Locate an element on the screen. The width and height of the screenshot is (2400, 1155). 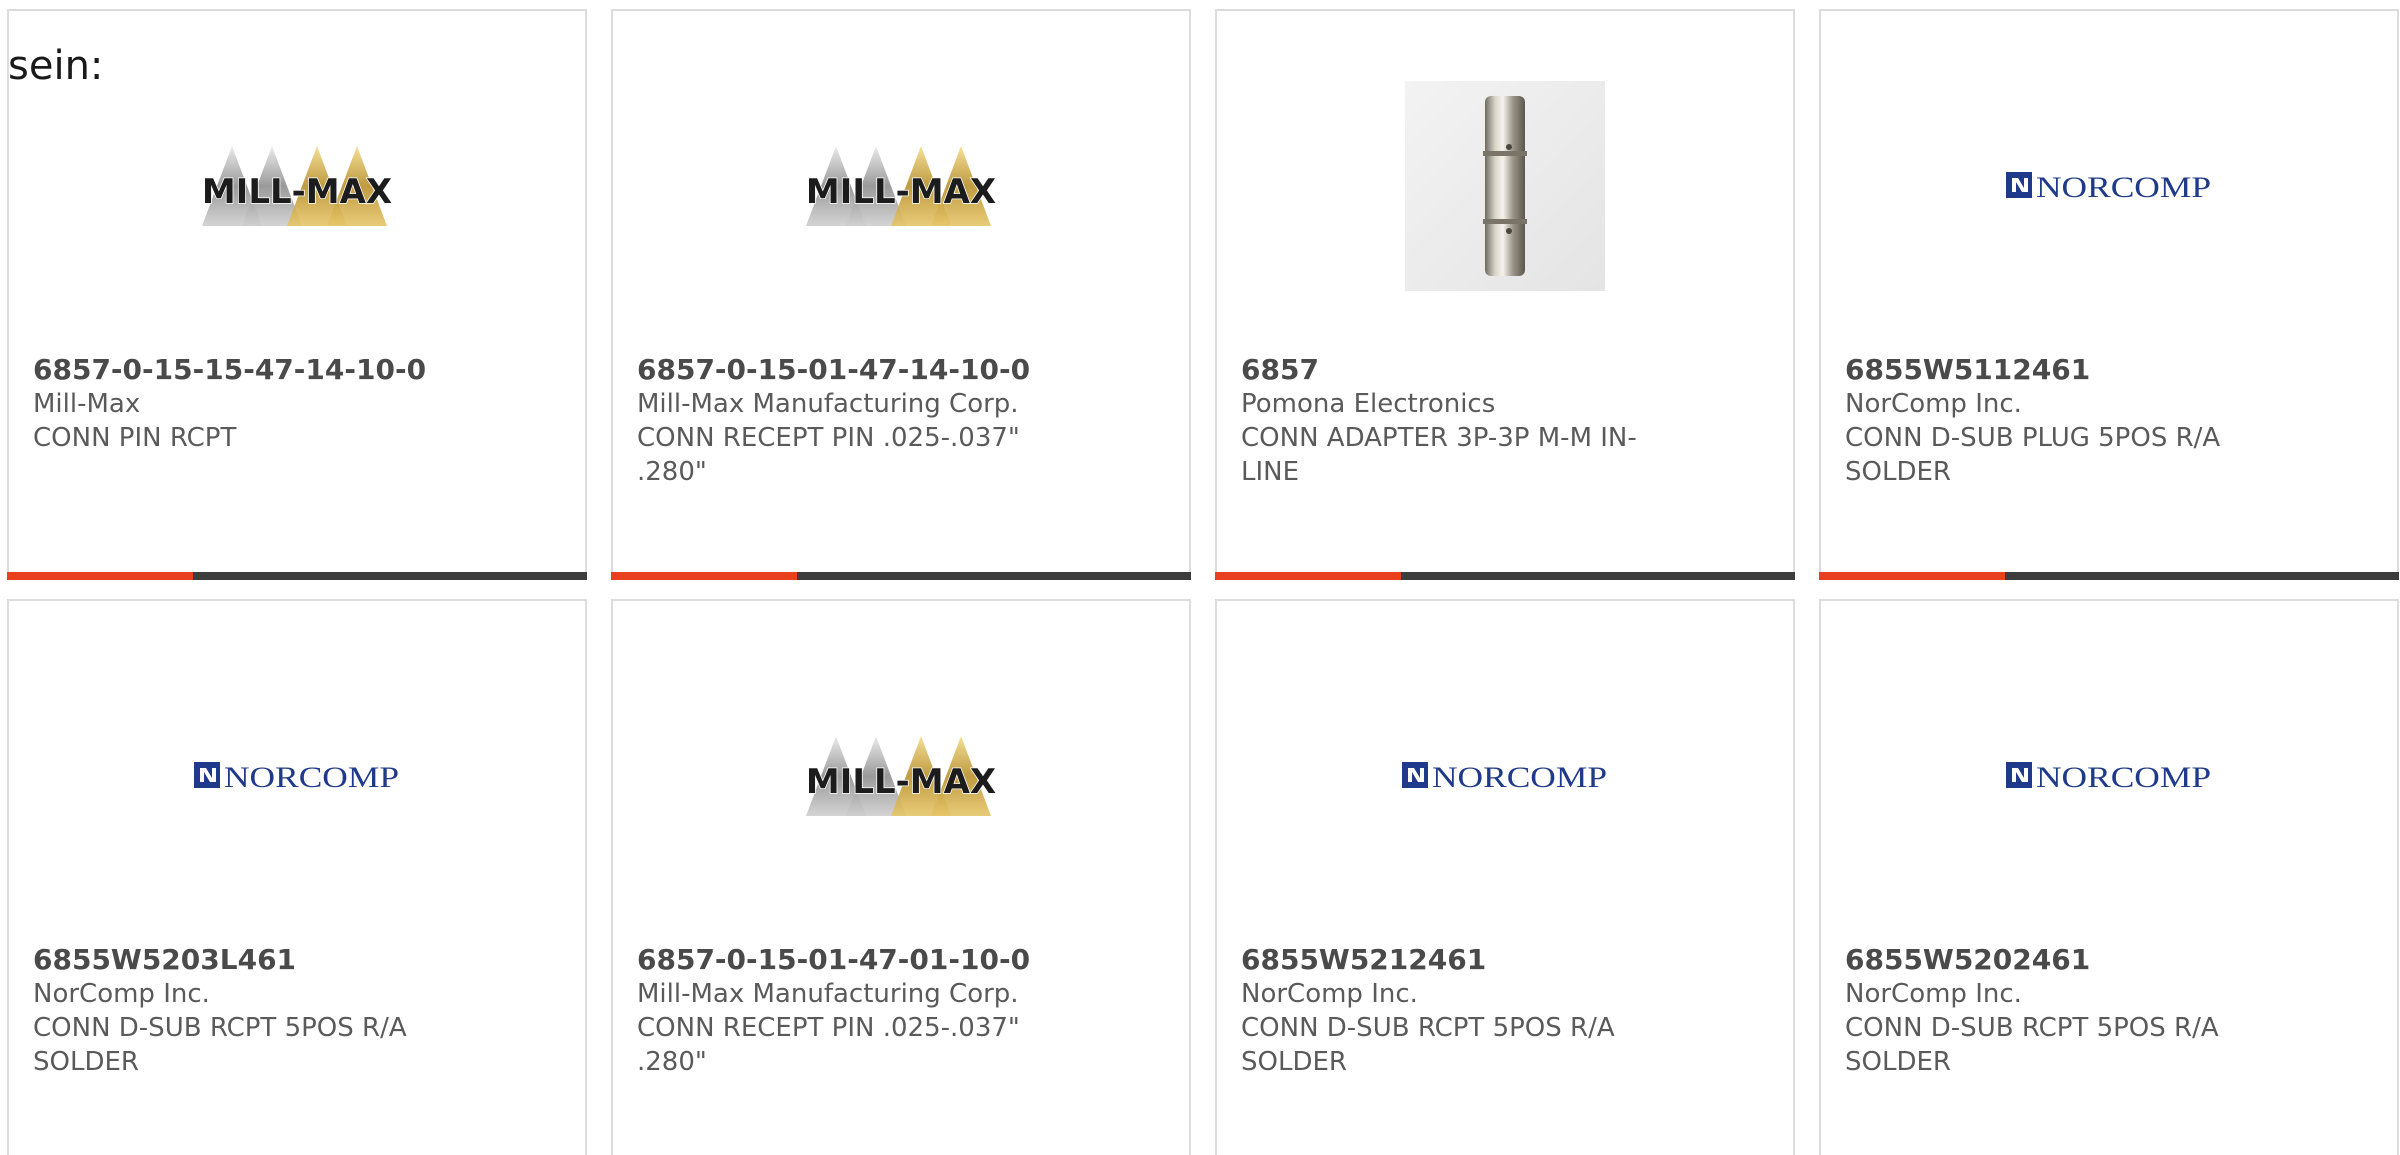
product-image is located at coordinates (1505, 186).